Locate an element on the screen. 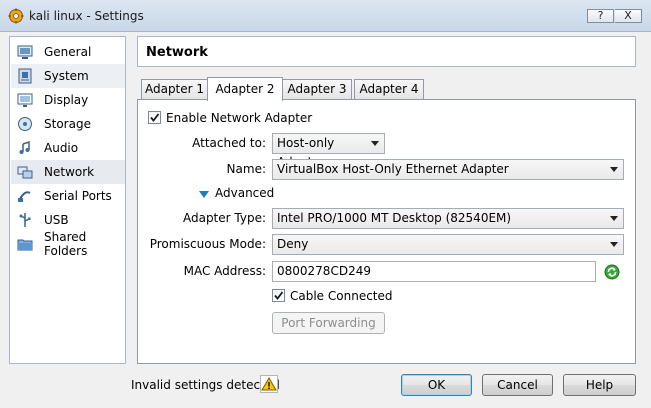 This screenshot has height=408, width=651. refresh-mac-icon is located at coordinates (612, 273).